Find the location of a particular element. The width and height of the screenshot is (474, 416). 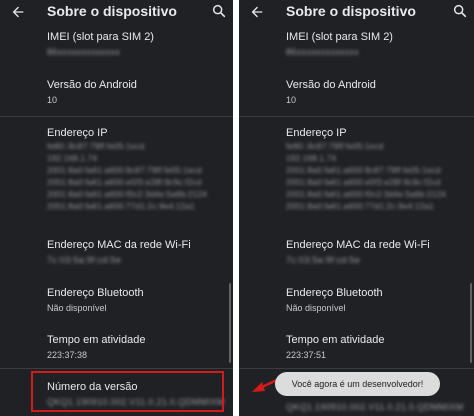

uptime-item: Tempo em atividade 223:37:38 is located at coordinates (137, 347).